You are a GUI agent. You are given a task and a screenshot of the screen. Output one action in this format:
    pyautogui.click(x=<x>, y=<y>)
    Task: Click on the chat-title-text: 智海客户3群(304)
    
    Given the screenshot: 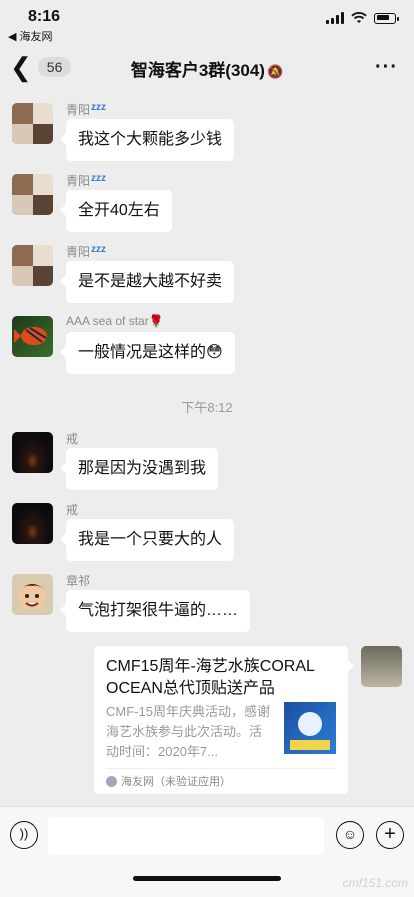 What is the action you would take?
    pyautogui.click(x=197, y=70)
    